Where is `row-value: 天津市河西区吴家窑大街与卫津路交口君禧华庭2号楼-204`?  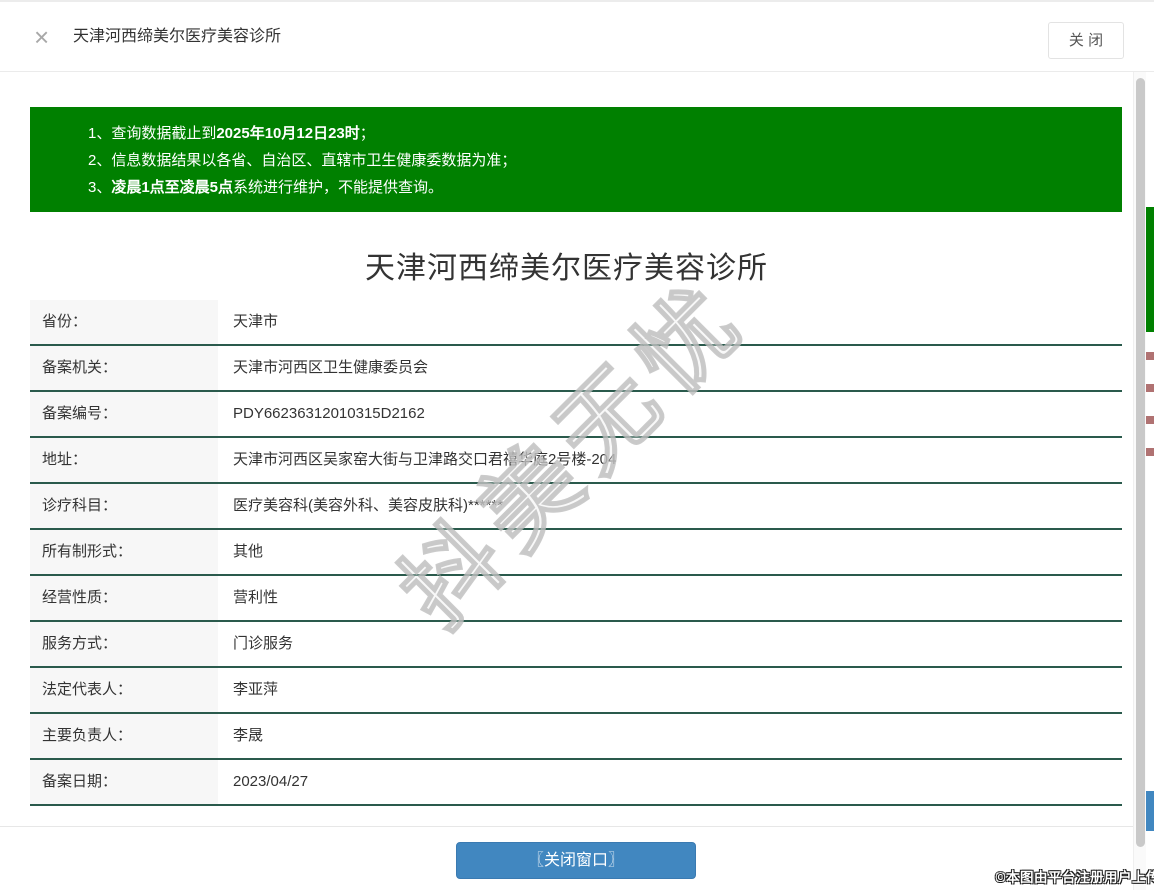 row-value: 天津市河西区吴家窑大街与卫津路交口君禧华庭2号楼-204 is located at coordinates (425, 459).